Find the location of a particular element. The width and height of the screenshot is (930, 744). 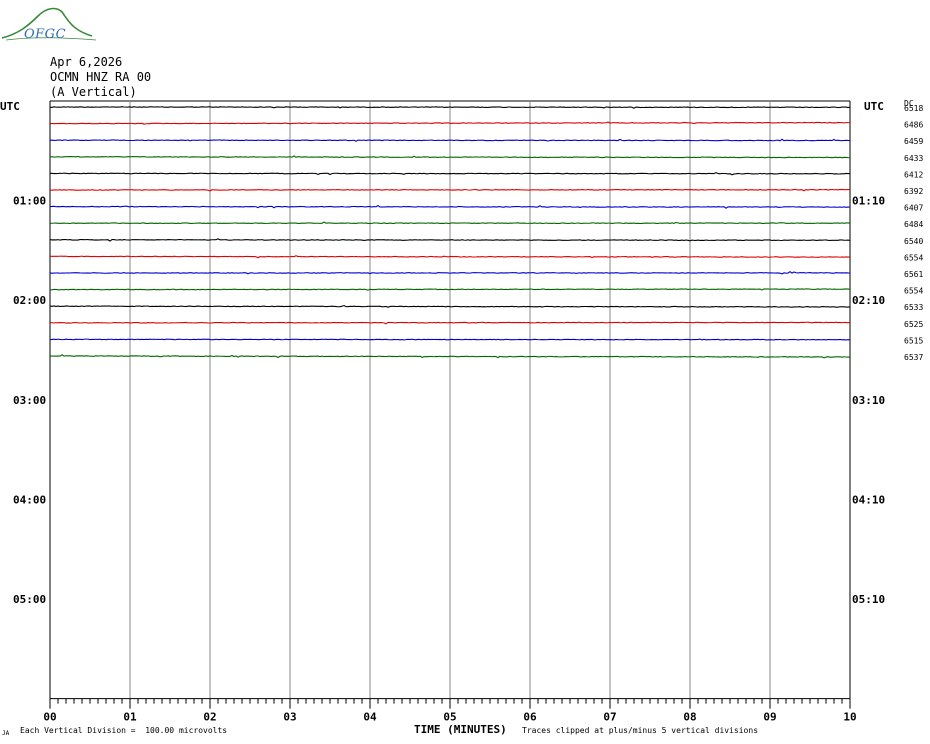

dc-offset-label: 6515 is located at coordinates (913, 340).